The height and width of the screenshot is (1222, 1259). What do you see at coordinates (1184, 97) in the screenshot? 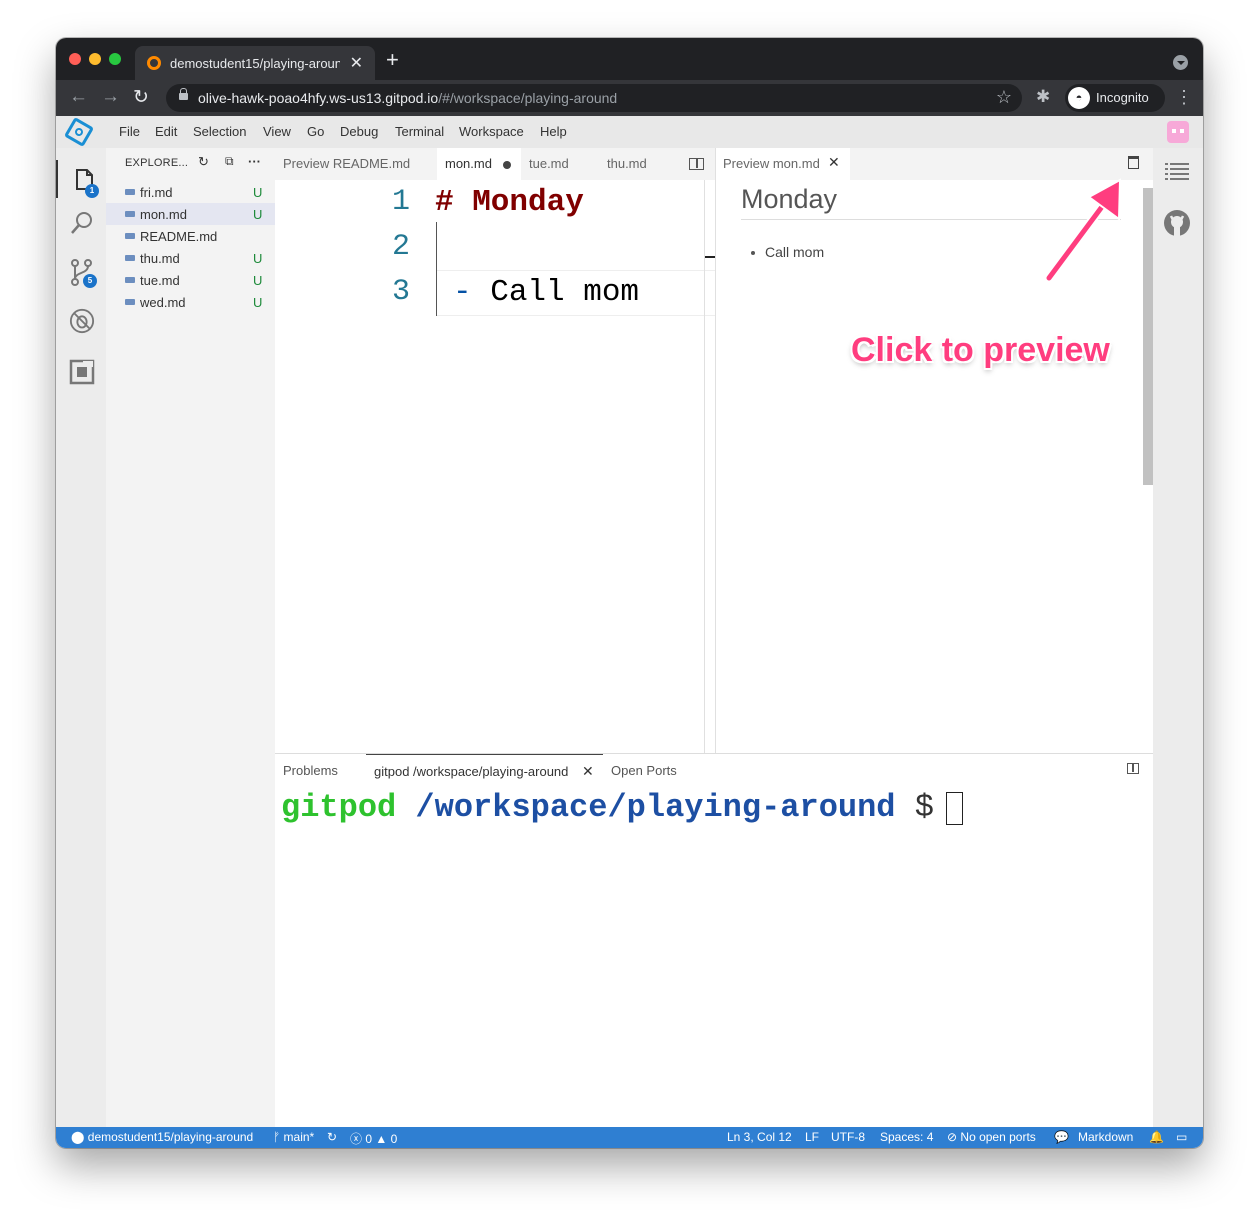
I see `browser-menu-icon: ⋮` at bounding box center [1184, 97].